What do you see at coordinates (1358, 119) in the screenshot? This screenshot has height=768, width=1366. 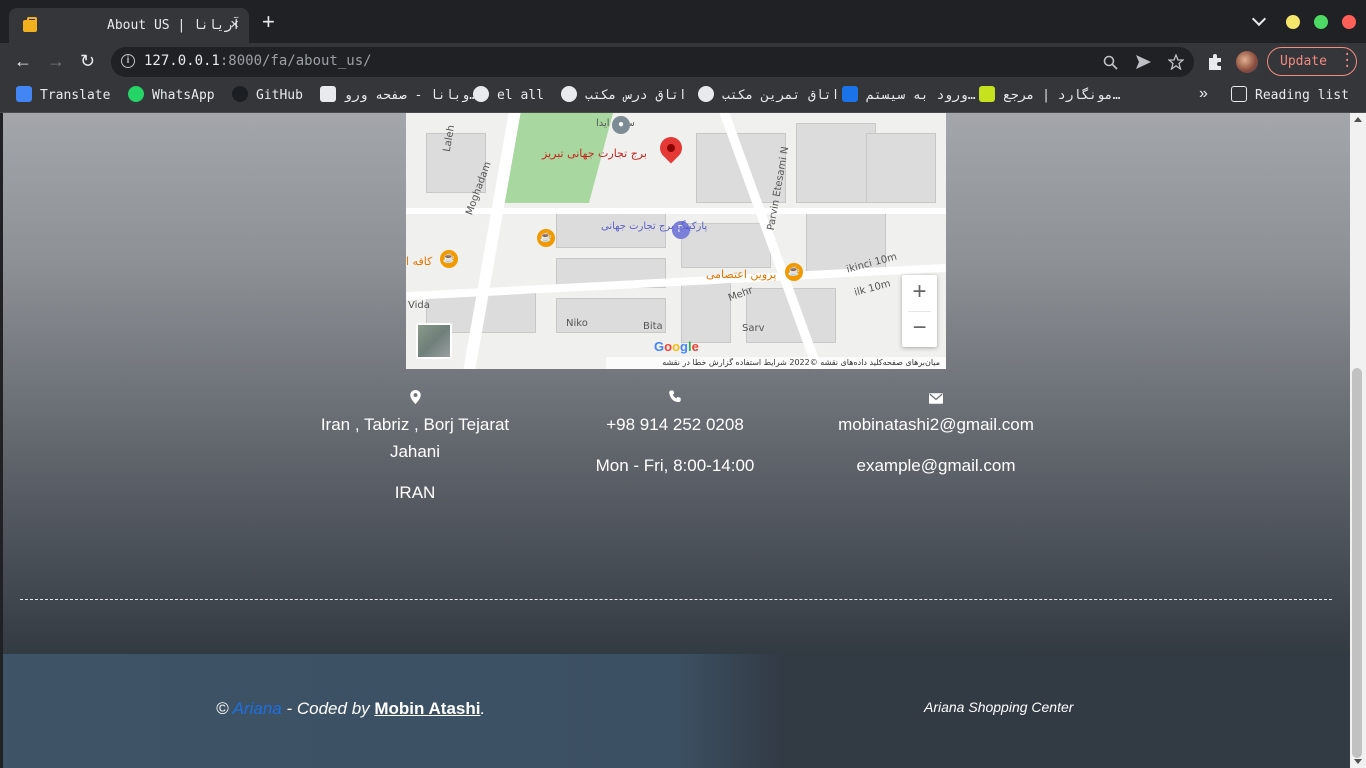 I see `scroll-up-arrow-icon` at bounding box center [1358, 119].